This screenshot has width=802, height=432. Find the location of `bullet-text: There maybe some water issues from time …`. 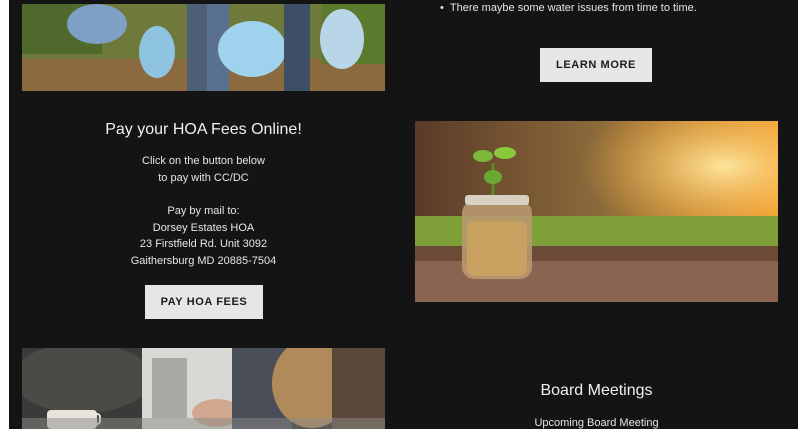

bullet-text: There maybe some water issues from time … is located at coordinates (573, 8).